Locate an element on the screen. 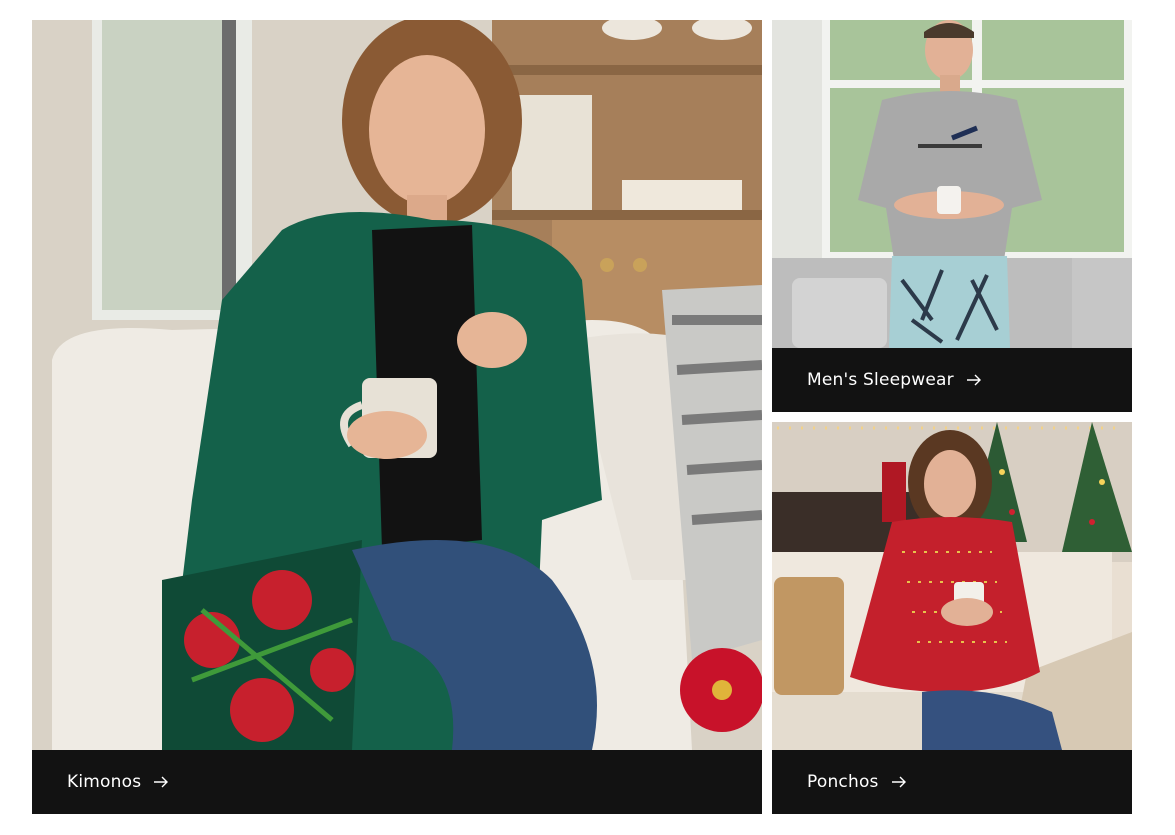 The width and height of the screenshot is (1175, 835). kimonos-caption: Kimonos is located at coordinates (397, 782).